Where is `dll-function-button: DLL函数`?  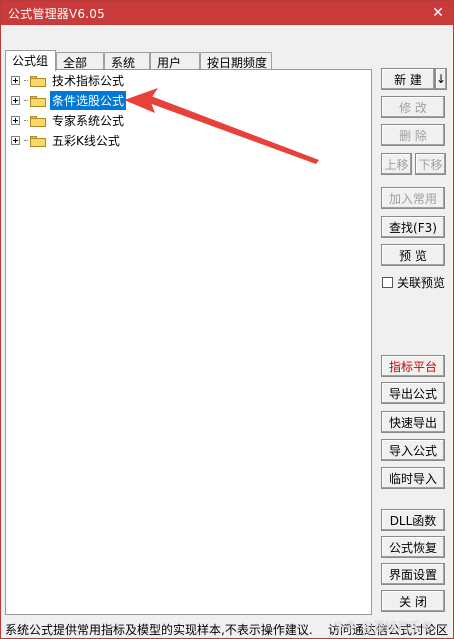
dll-function-button: DLL函数 is located at coordinates (413, 520).